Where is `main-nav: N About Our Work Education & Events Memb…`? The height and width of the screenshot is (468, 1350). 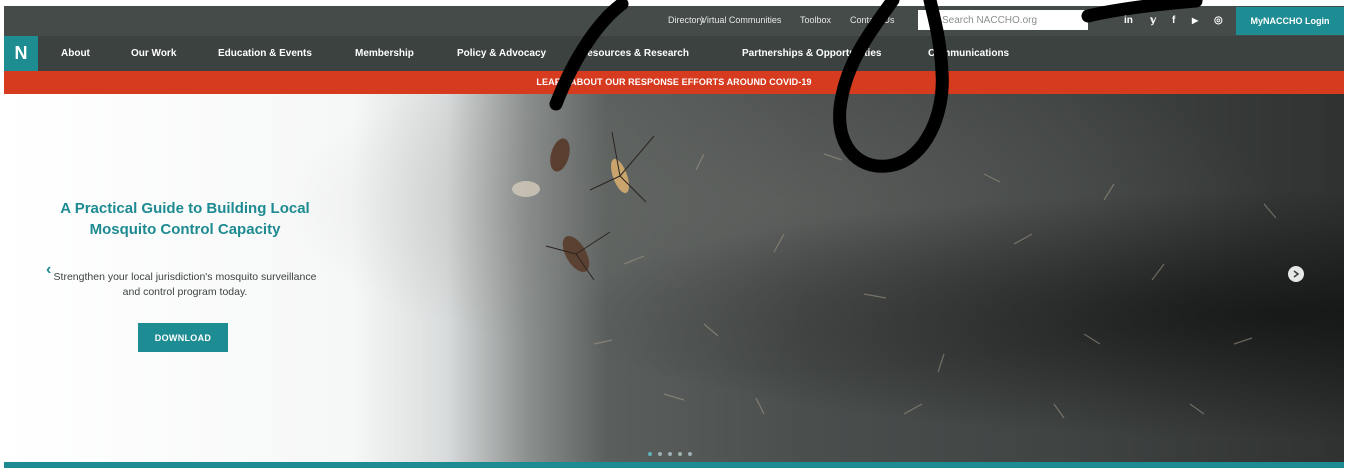
main-nav: N About Our Work Education & Events Memb… is located at coordinates (674, 53).